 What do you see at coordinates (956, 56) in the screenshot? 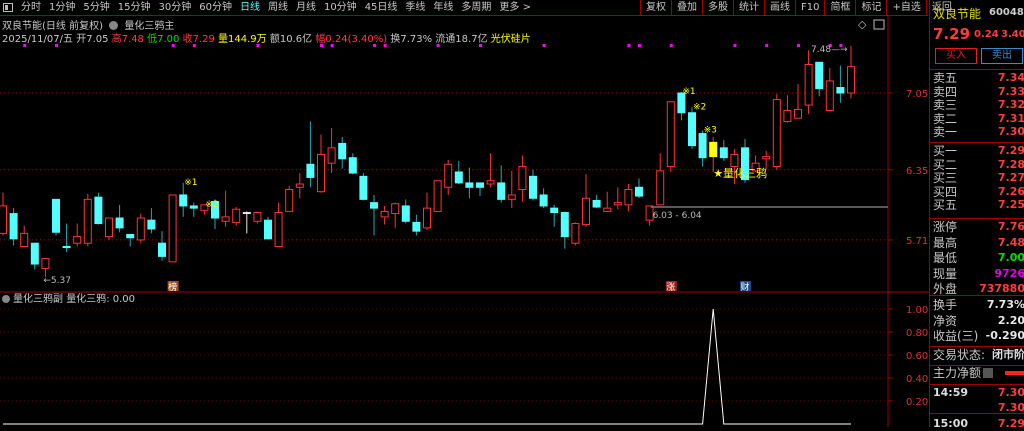
I see `buy-button: 买入` at bounding box center [956, 56].